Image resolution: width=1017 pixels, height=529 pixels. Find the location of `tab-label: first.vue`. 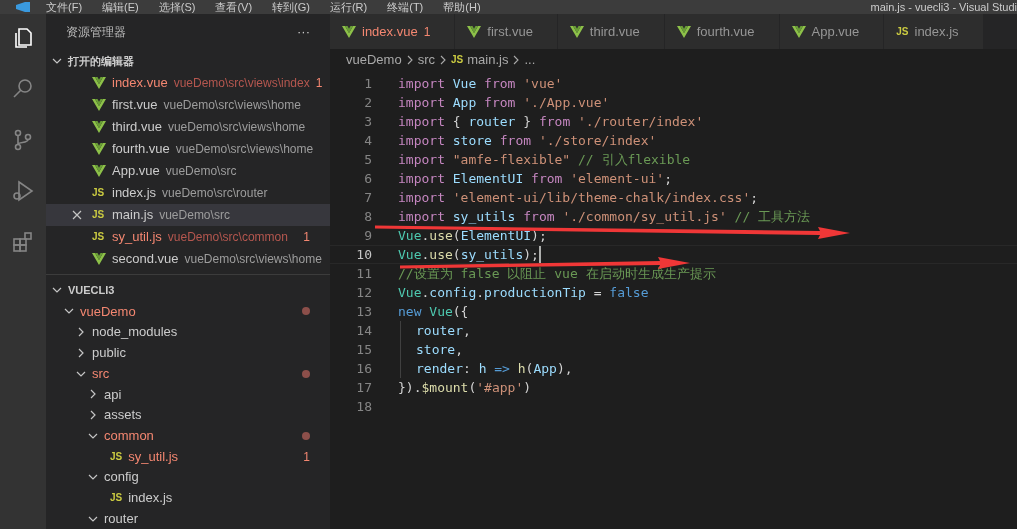

tab-label: first.vue is located at coordinates (510, 31).